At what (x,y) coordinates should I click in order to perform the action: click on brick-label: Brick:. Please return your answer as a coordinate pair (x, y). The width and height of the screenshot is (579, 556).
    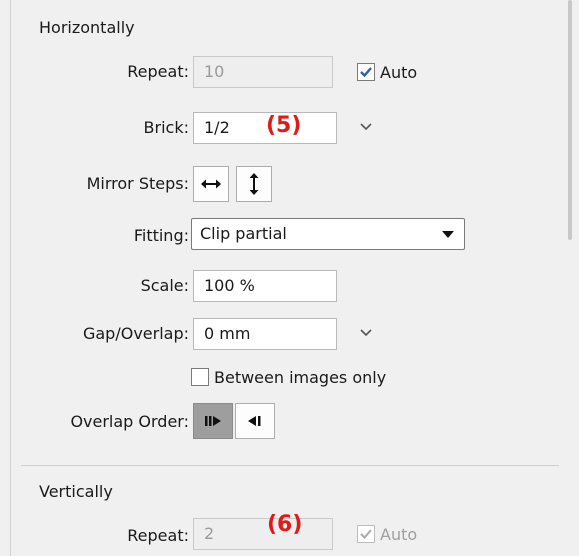
    Looking at the image, I should click on (166, 127).